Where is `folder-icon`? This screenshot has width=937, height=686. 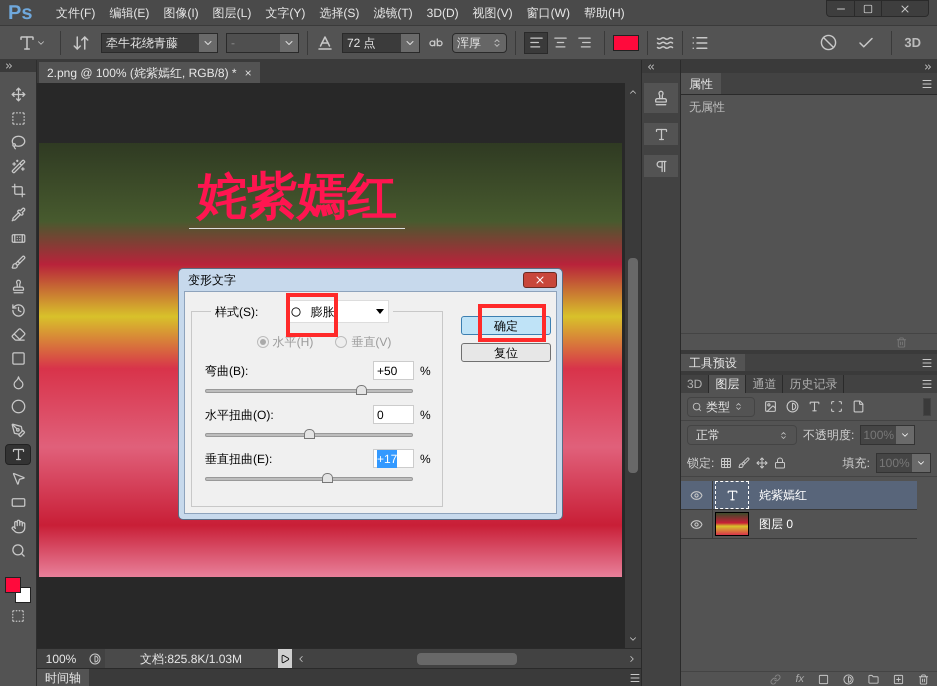 folder-icon is located at coordinates (873, 679).